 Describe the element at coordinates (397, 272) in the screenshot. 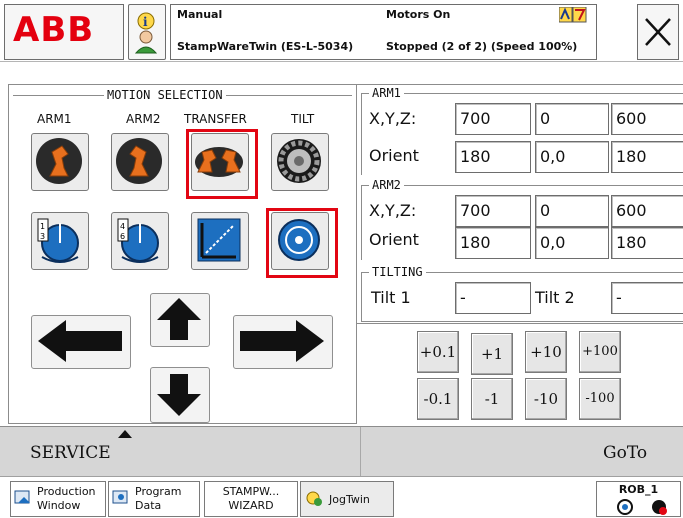

I see `tilting-group-title: TILTING` at that location.